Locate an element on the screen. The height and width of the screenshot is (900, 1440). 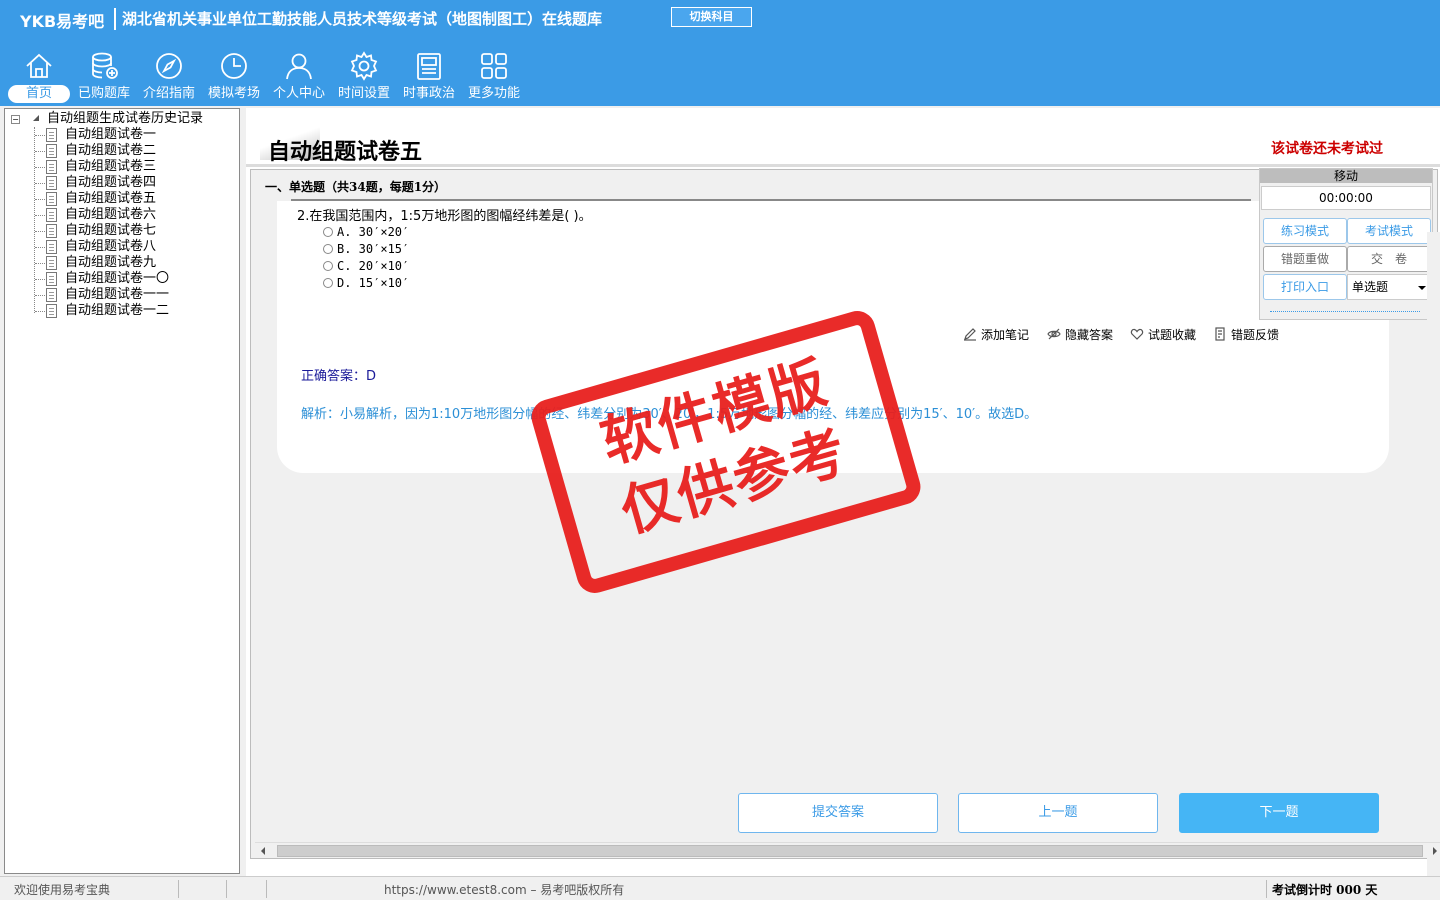
tree-item-label: 自动组题试卷一〇 is located at coordinates (117, 278).